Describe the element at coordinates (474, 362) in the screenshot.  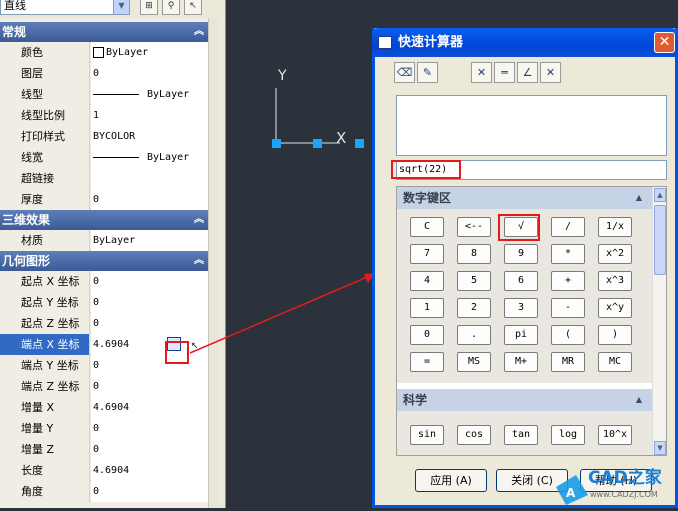
I see `calc-key: MS` at that location.